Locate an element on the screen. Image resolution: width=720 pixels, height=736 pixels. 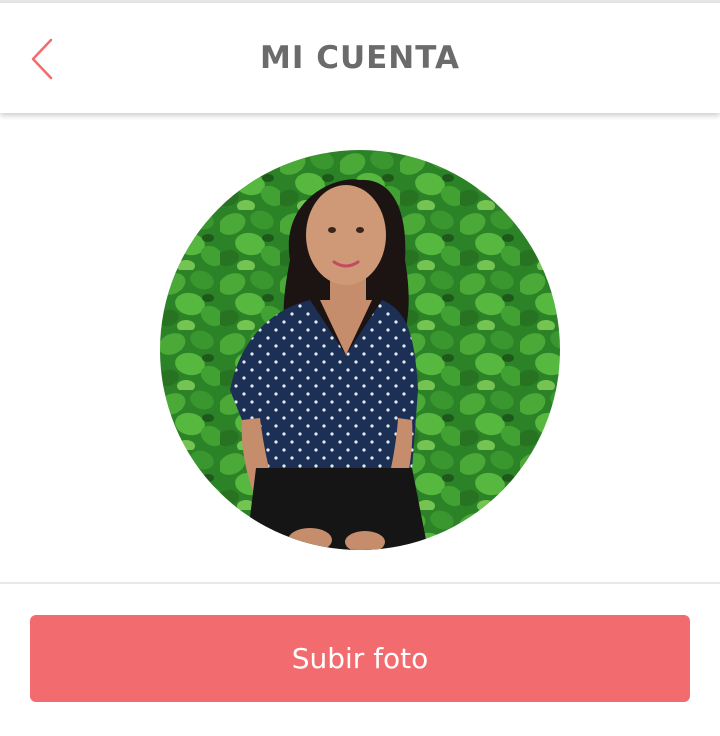
divider is located at coordinates (360, 583).